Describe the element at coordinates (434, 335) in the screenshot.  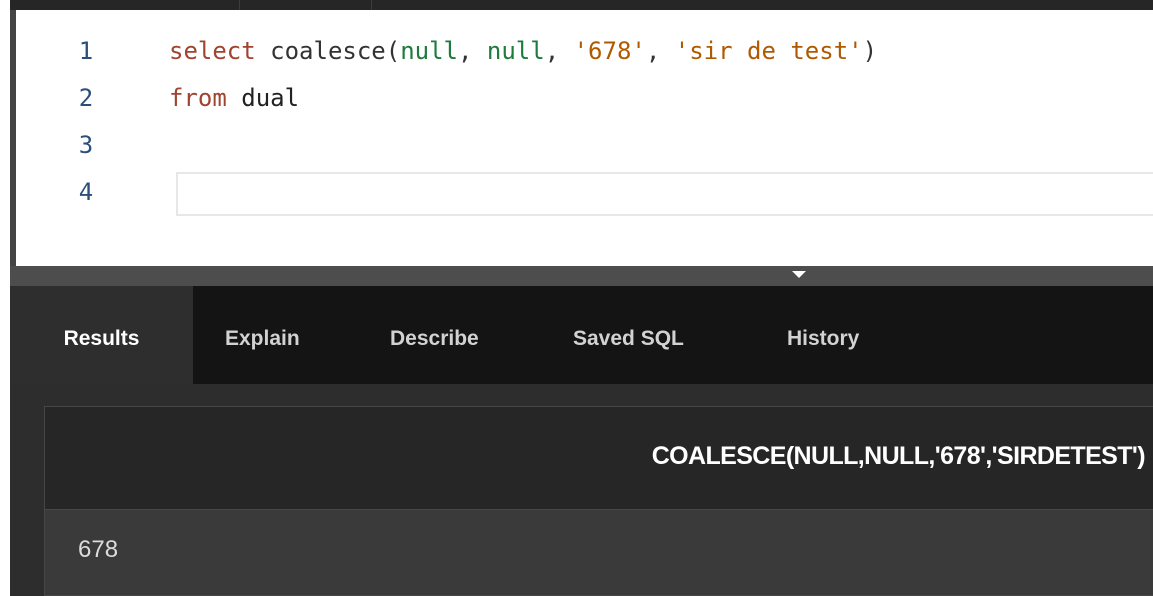
I see `tab-describe: Describe` at that location.